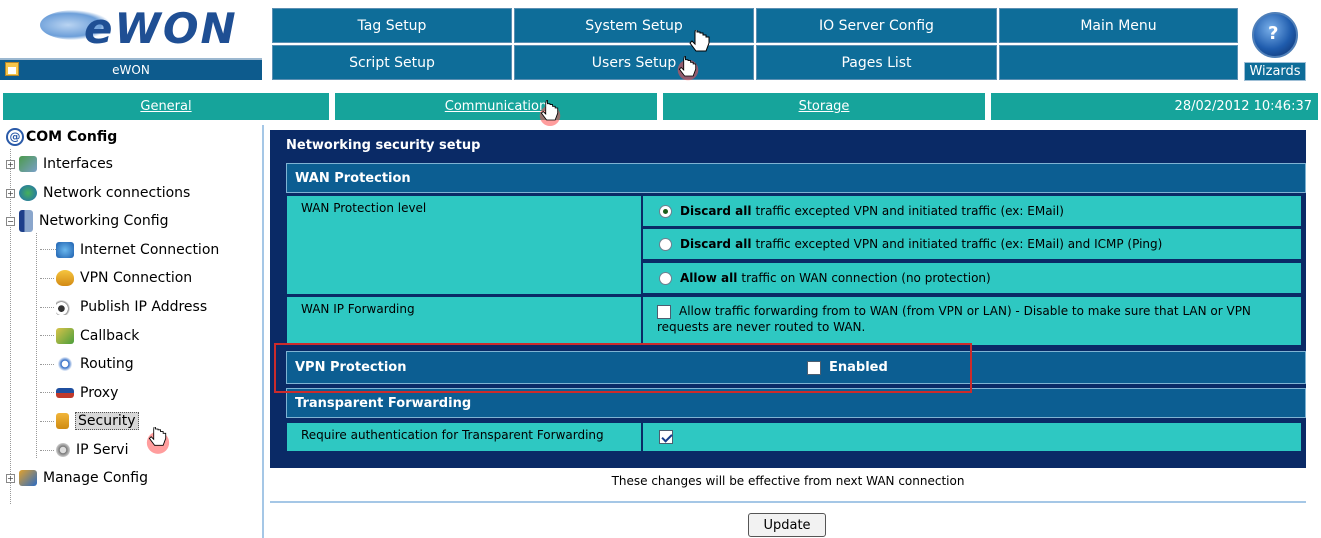  What do you see at coordinates (65, 250) in the screenshot?
I see `internet-connection-icon` at bounding box center [65, 250].